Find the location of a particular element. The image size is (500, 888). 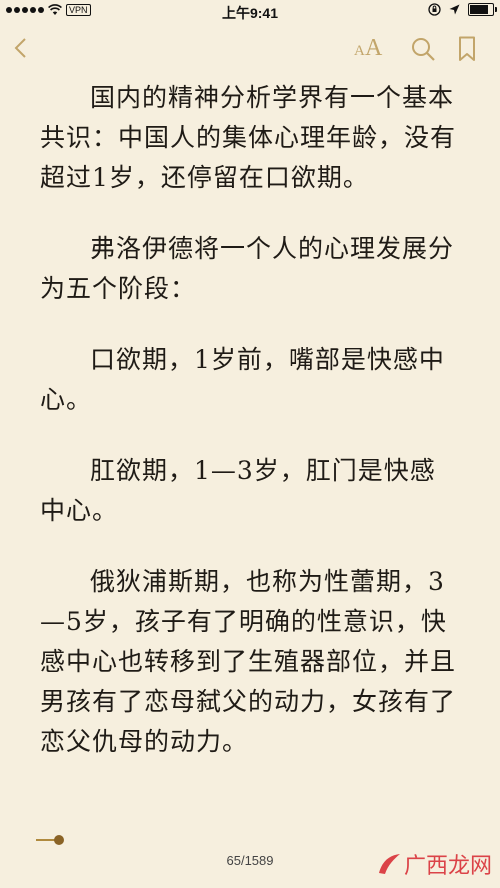

font-size-big-glyph: A is located at coordinates (374, 48).